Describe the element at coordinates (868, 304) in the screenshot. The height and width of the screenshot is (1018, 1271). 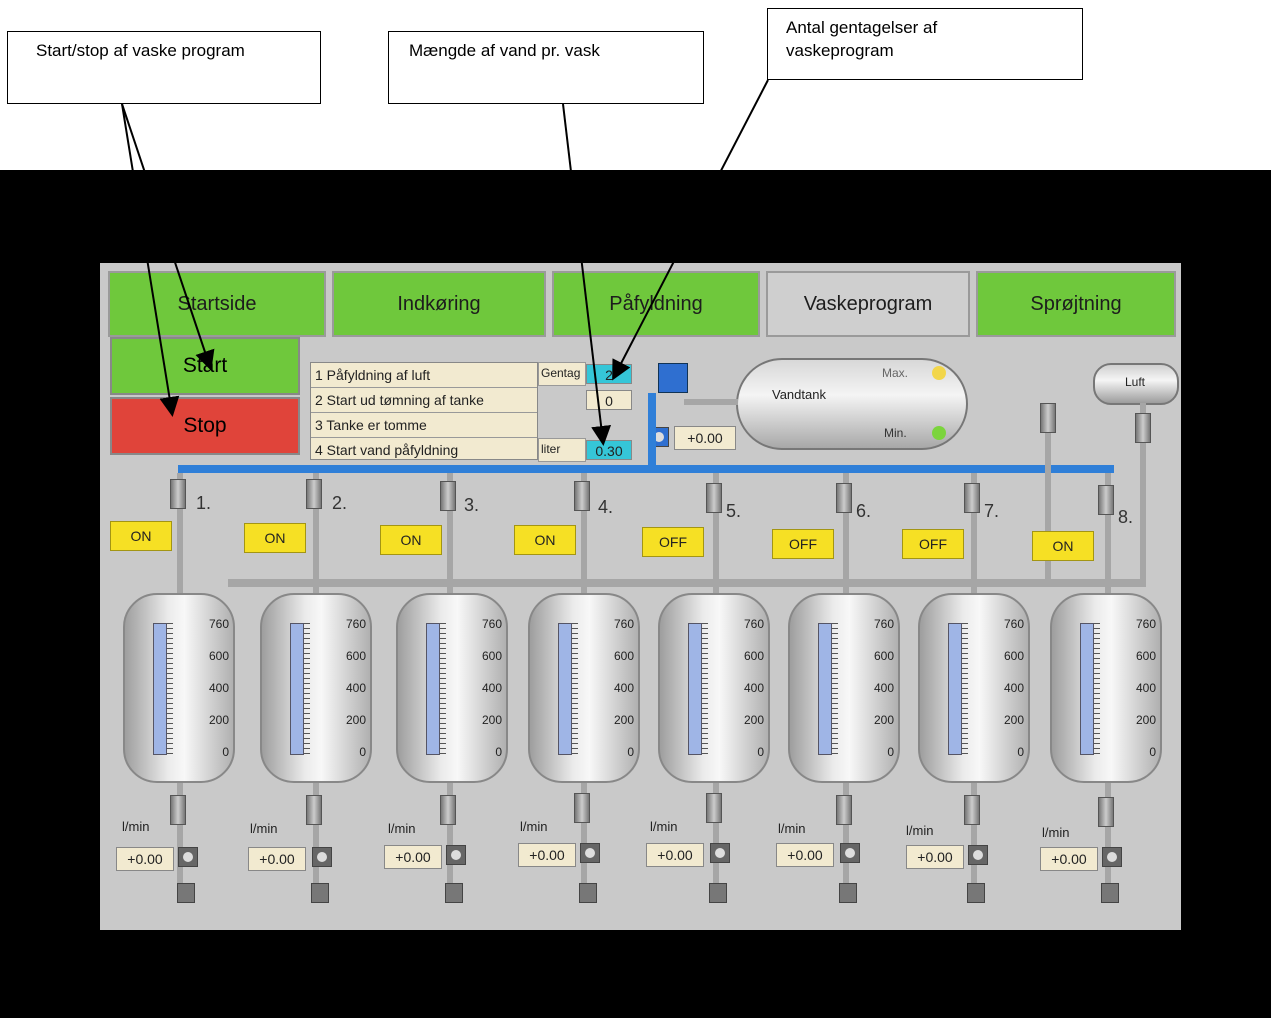
I see `tab-vaskeprogram: Vaskeprogram` at that location.